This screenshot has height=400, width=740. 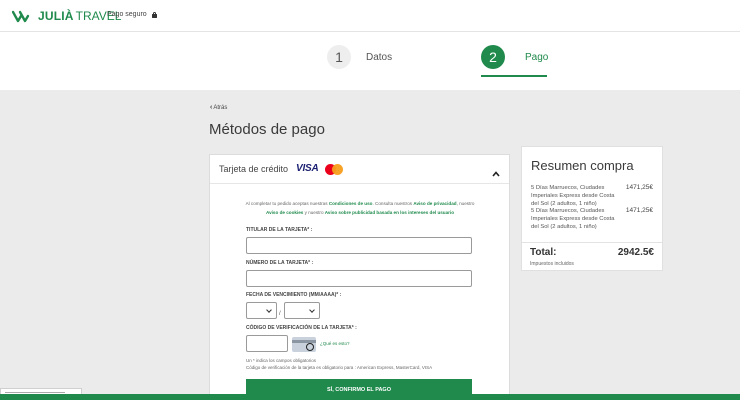 I want to click on taxes-included-label: Impuestos incluidos, so click(x=552, y=264).